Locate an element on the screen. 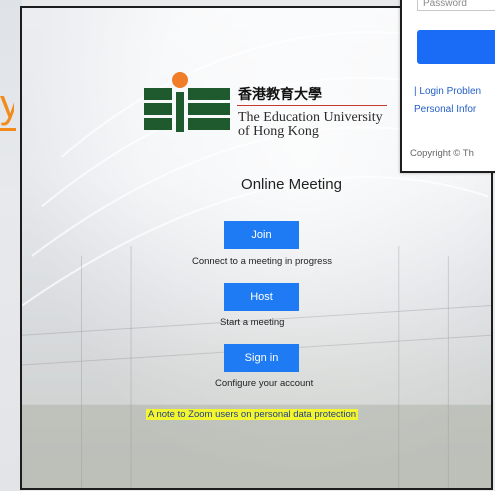  eduhk-emblem-icon is located at coordinates (187, 102).